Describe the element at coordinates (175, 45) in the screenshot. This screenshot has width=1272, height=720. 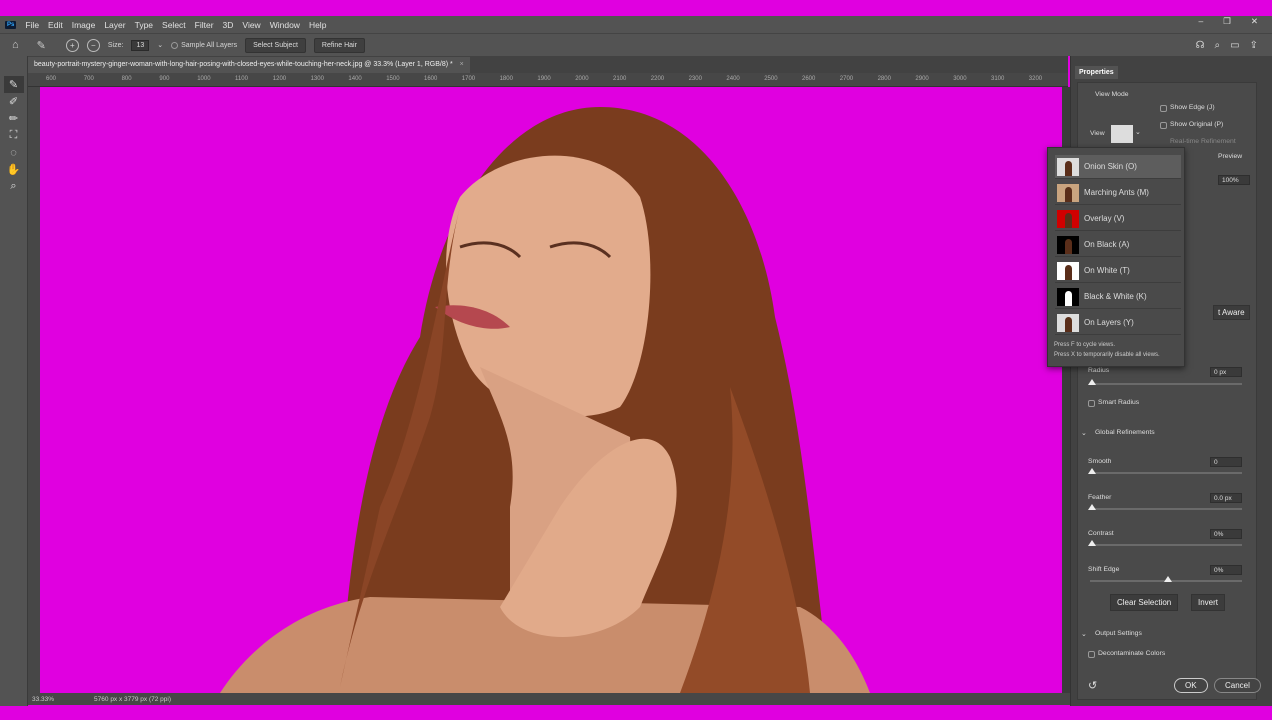
I see `sample-all-layers-checkbox` at that location.